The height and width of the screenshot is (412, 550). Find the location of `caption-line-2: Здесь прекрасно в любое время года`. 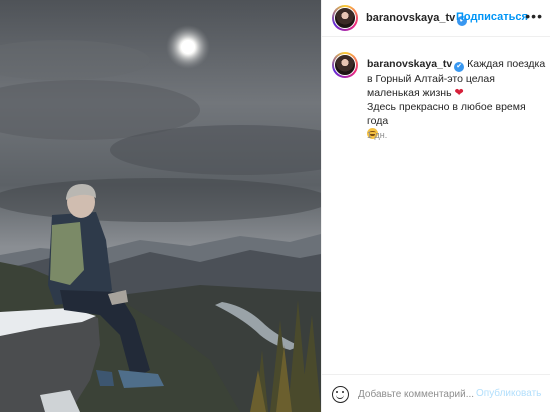

caption-line-2: Здесь прекрасно в любое время года is located at coordinates (446, 114).